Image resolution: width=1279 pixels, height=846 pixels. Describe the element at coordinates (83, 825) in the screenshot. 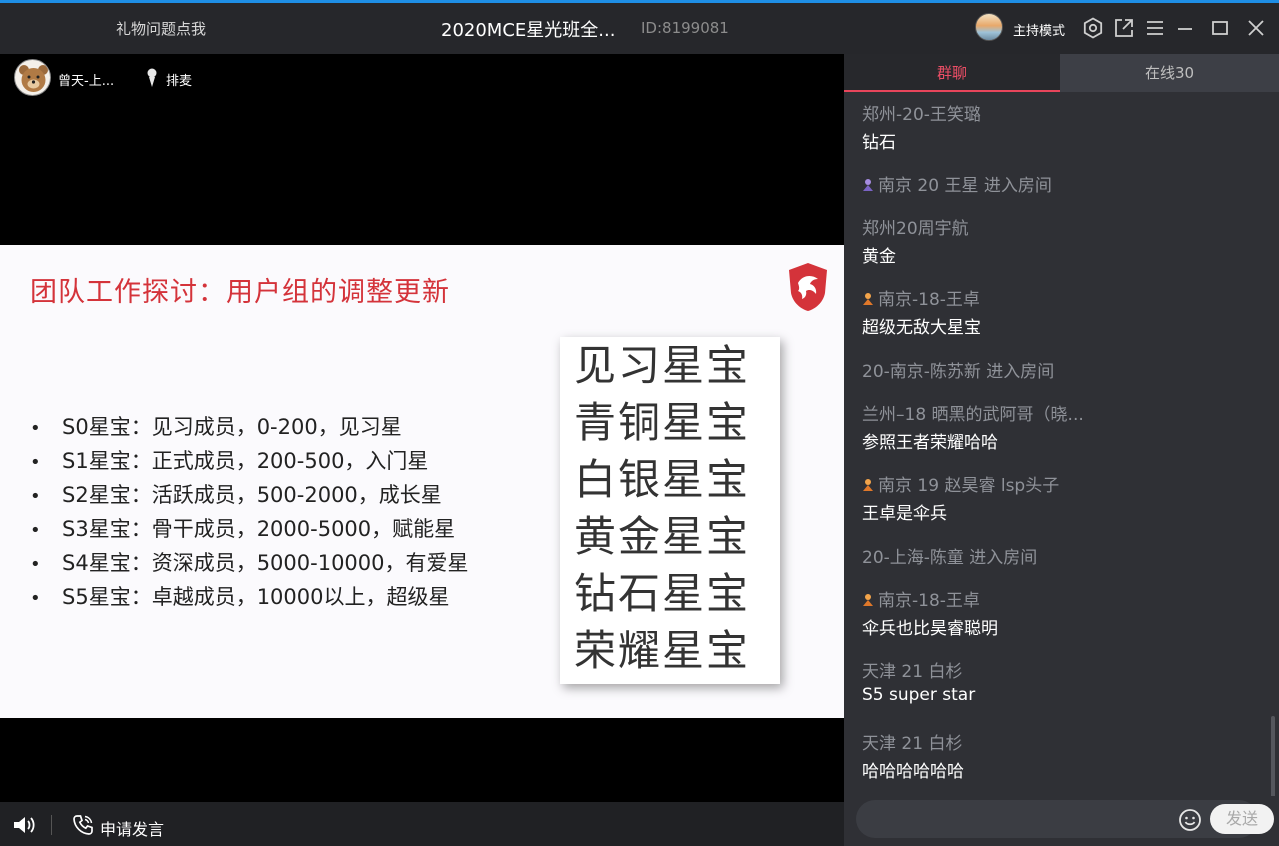

I see `phone-icon` at that location.